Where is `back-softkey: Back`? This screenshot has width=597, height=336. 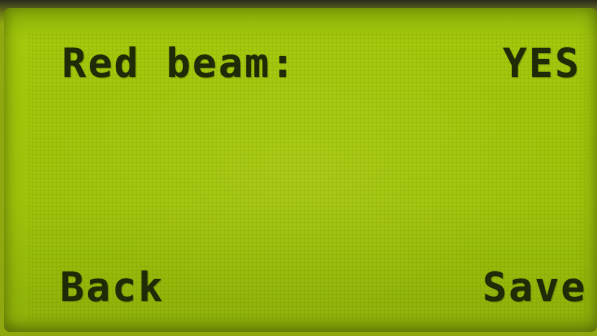
back-softkey: Back is located at coordinates (112, 288).